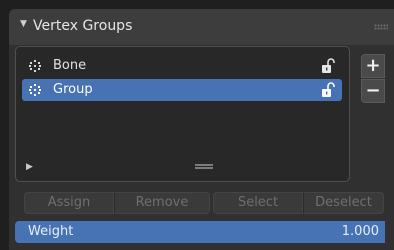  Describe the element at coordinates (381, 27) in the screenshot. I see `grip-dots-icon` at that location.